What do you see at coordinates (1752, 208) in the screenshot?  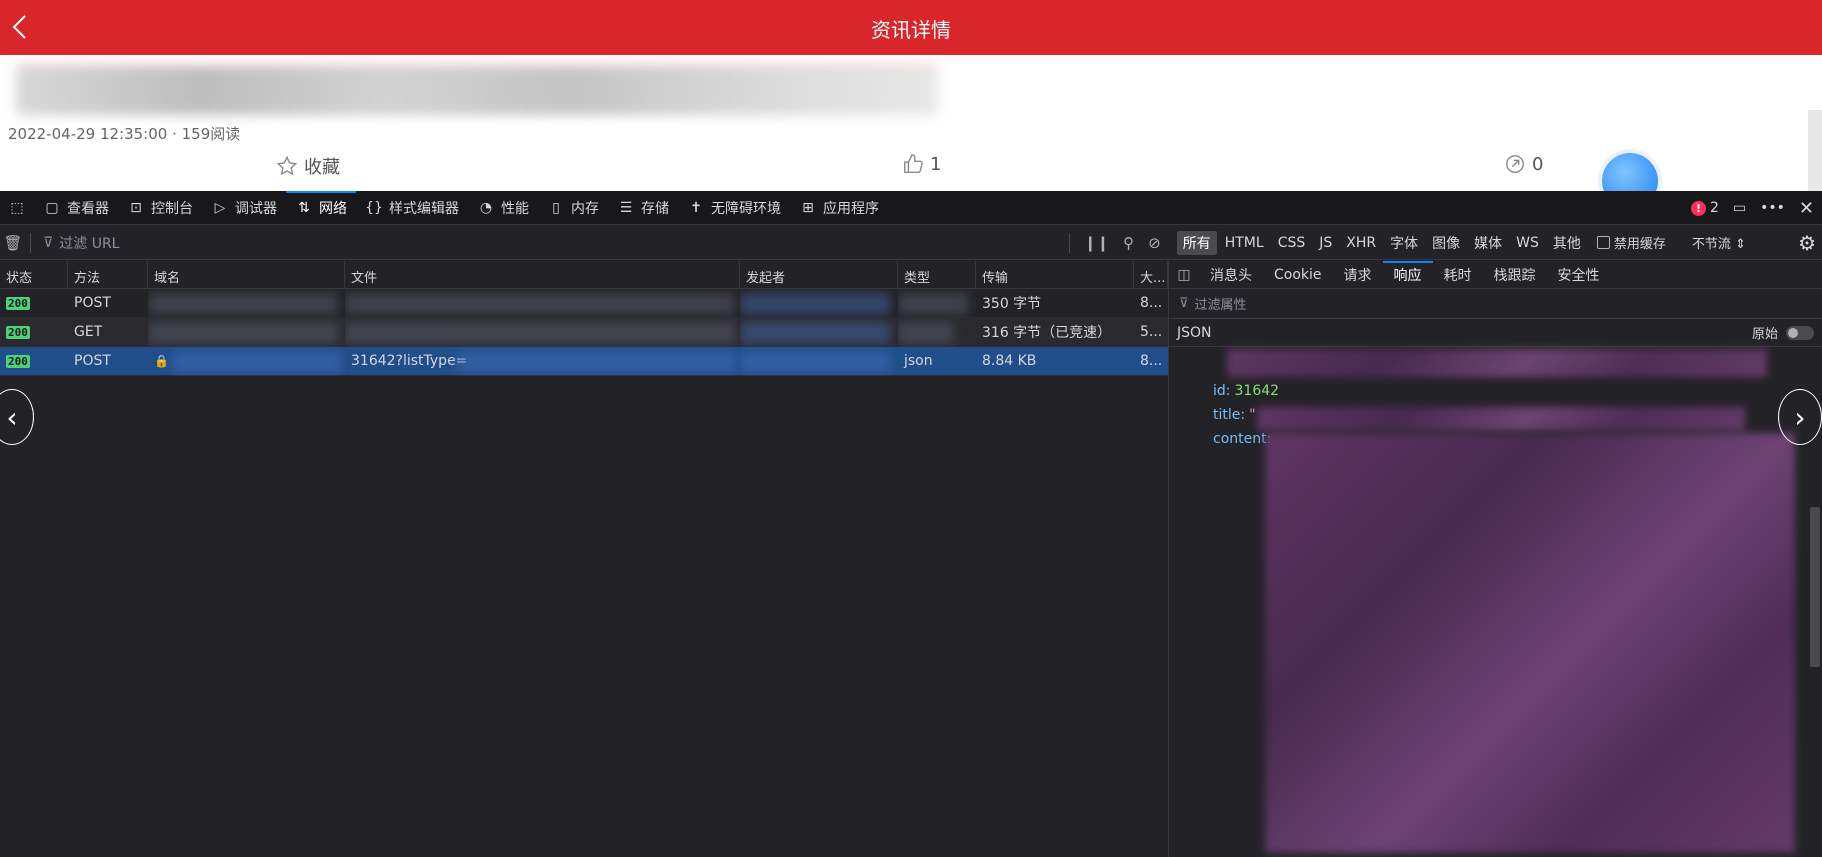 I see `toolbar-right: ! 2 ▭ ••• ✕` at bounding box center [1752, 208].